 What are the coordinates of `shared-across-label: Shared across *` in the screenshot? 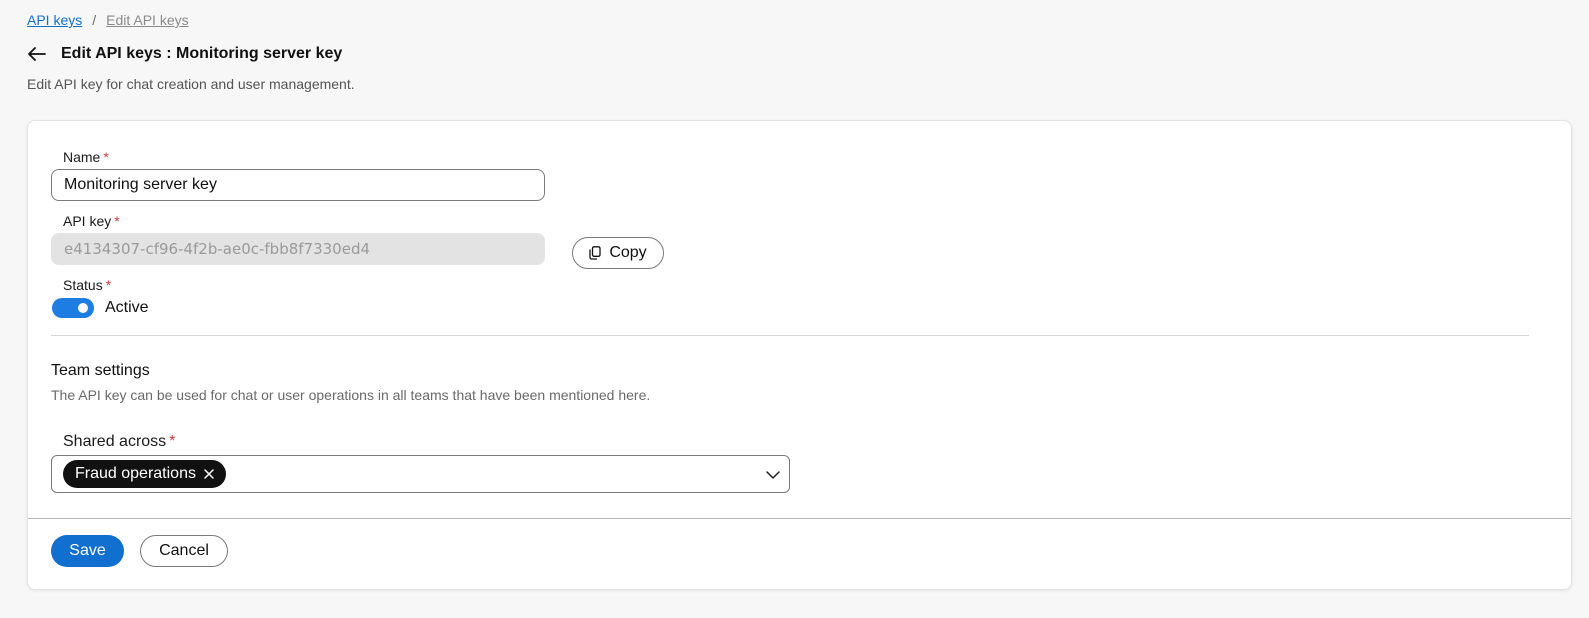 It's located at (119, 442).